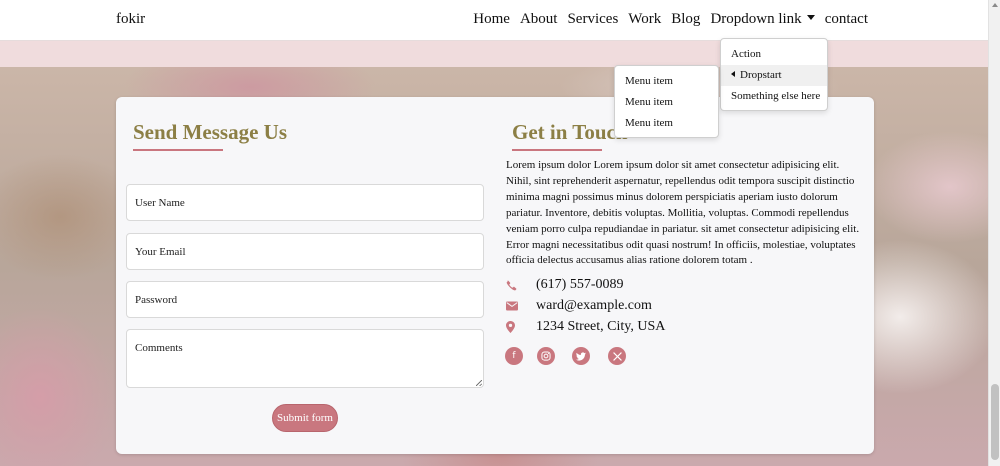  I want to click on submit-button: Submit form, so click(305, 418).